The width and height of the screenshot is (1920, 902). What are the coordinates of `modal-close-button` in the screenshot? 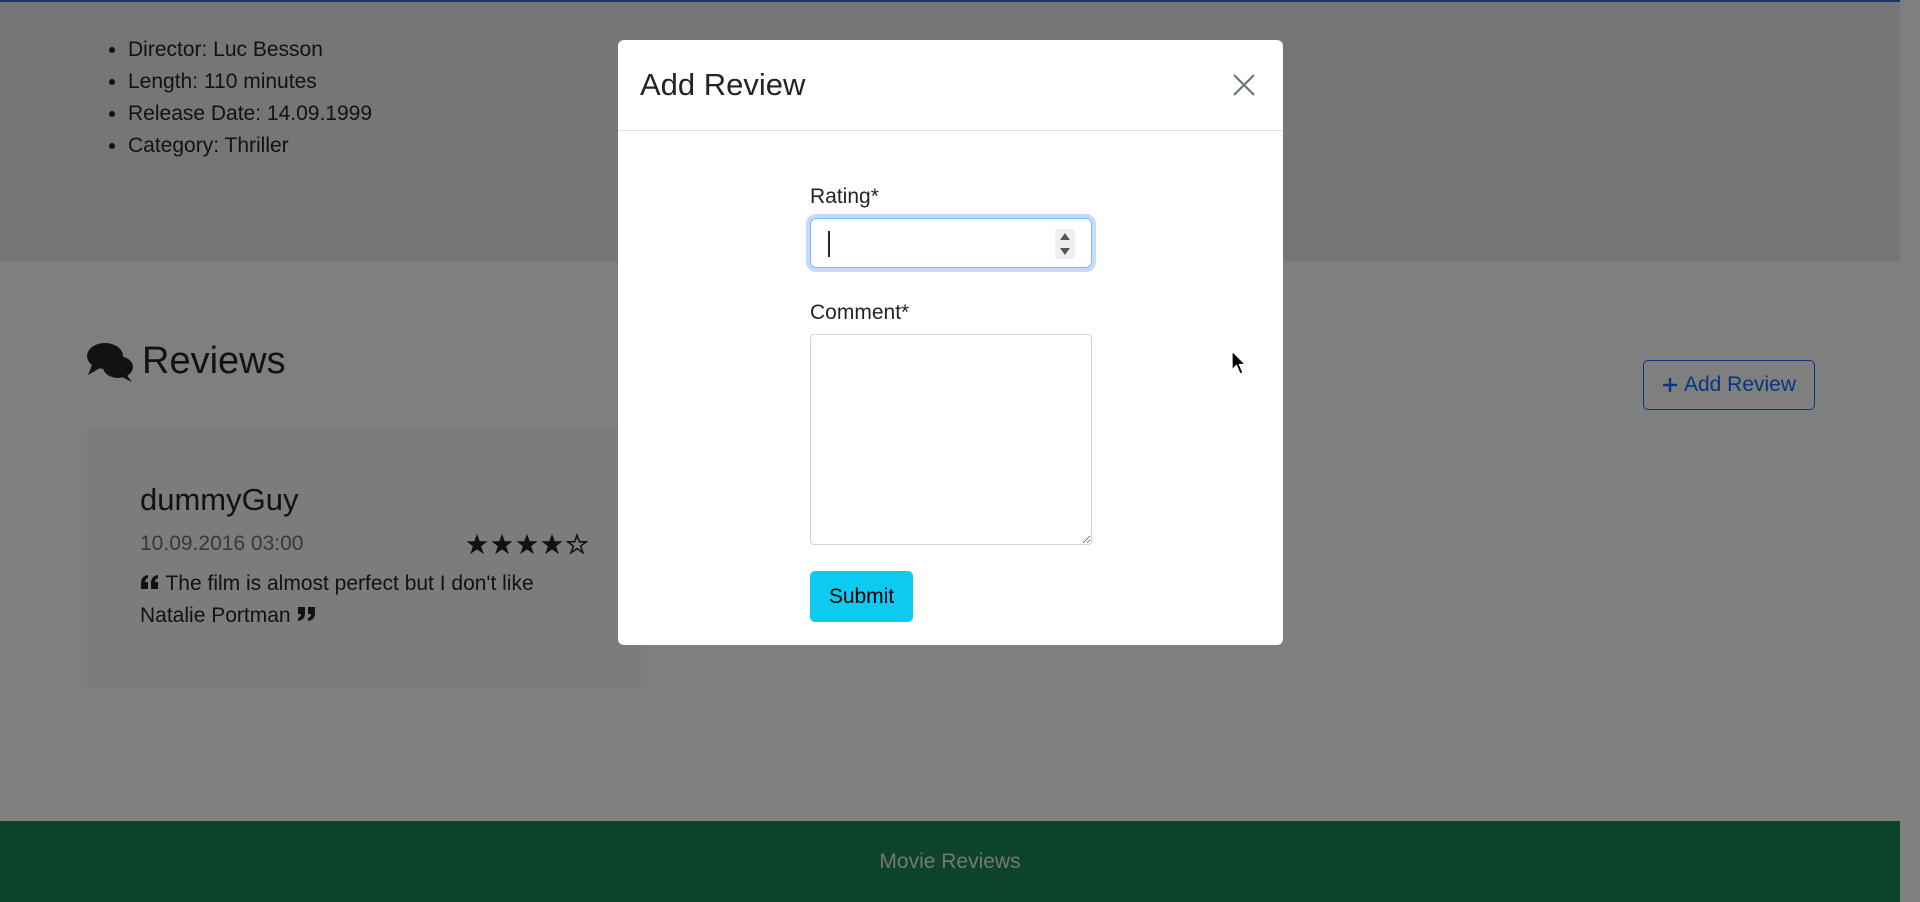 It's located at (1244, 85).